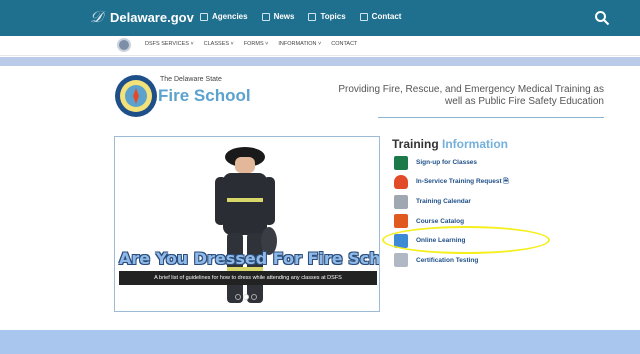 The width and height of the screenshot is (640, 354). What do you see at coordinates (447, 163) in the screenshot?
I see `training-link-label: Sign-up for Classes` at bounding box center [447, 163].